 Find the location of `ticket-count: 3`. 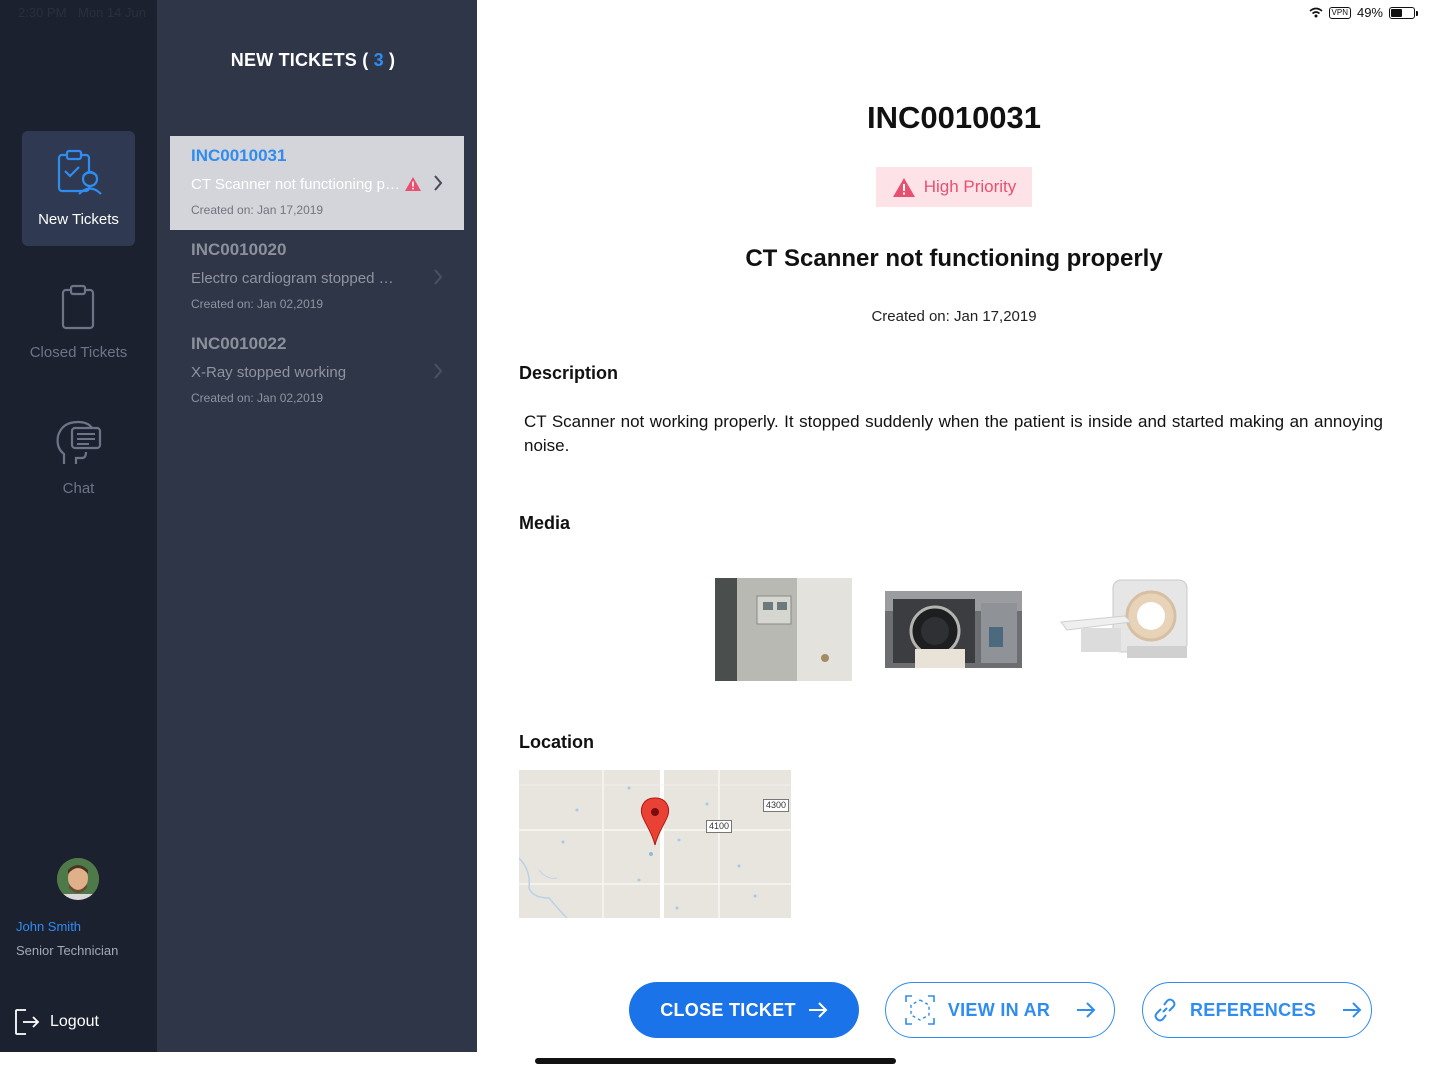

ticket-count: 3 is located at coordinates (378, 60).